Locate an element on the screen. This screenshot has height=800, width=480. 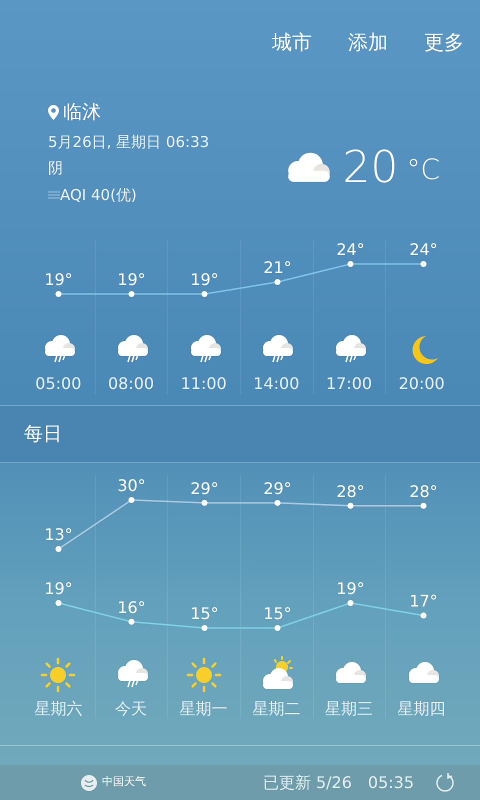
temperature-label: 21° is located at coordinates (277, 267).